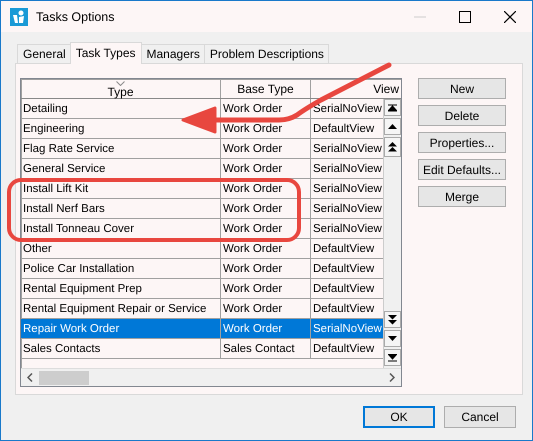  Describe the element at coordinates (480, 417) in the screenshot. I see `dialog-button: Cancel` at that location.